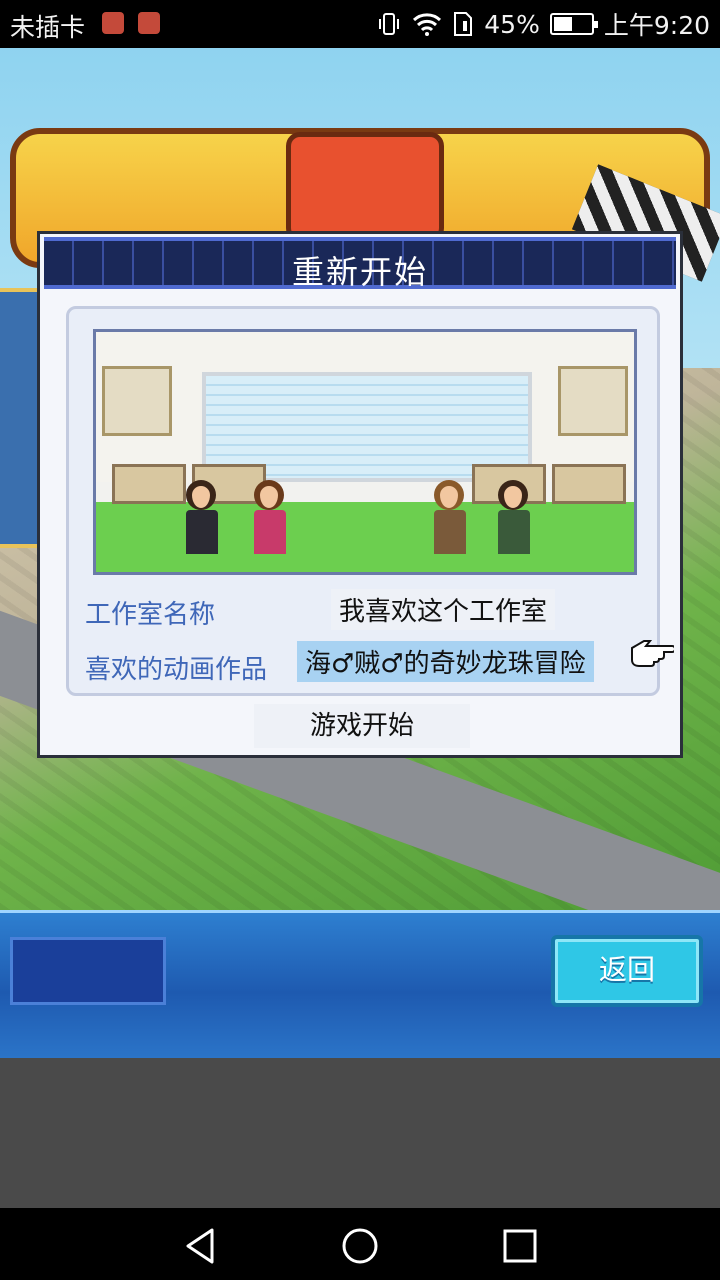 The height and width of the screenshot is (1280, 720). I want to click on mail-notification-icon, so click(113, 23).